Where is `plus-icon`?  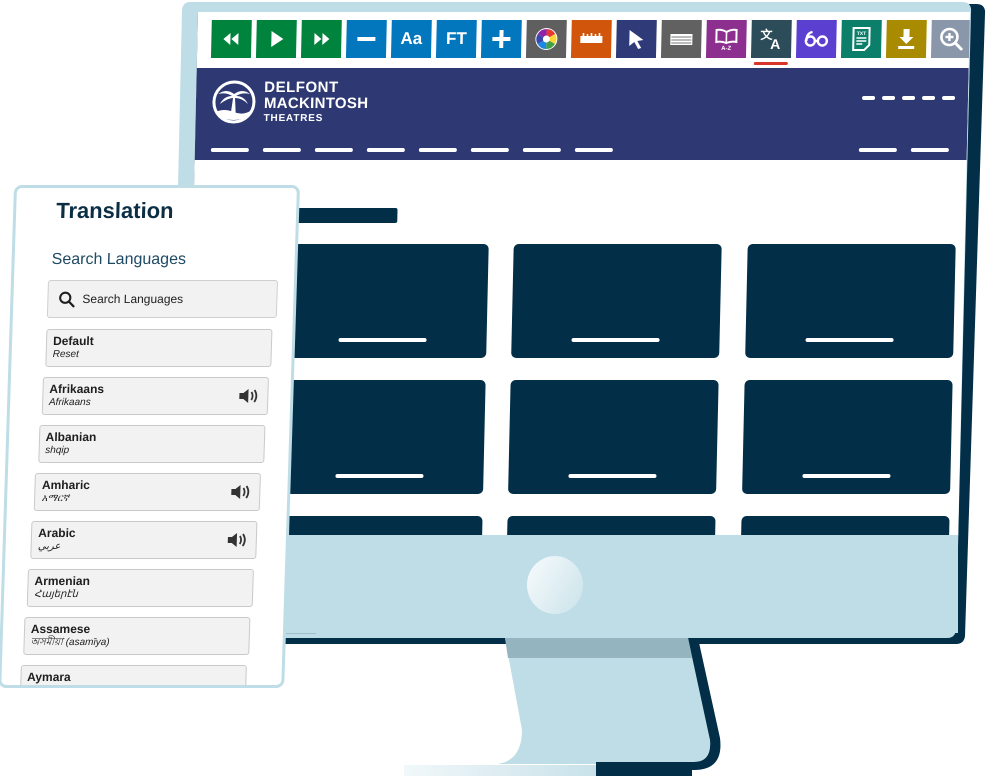
plus-icon is located at coordinates (501, 39).